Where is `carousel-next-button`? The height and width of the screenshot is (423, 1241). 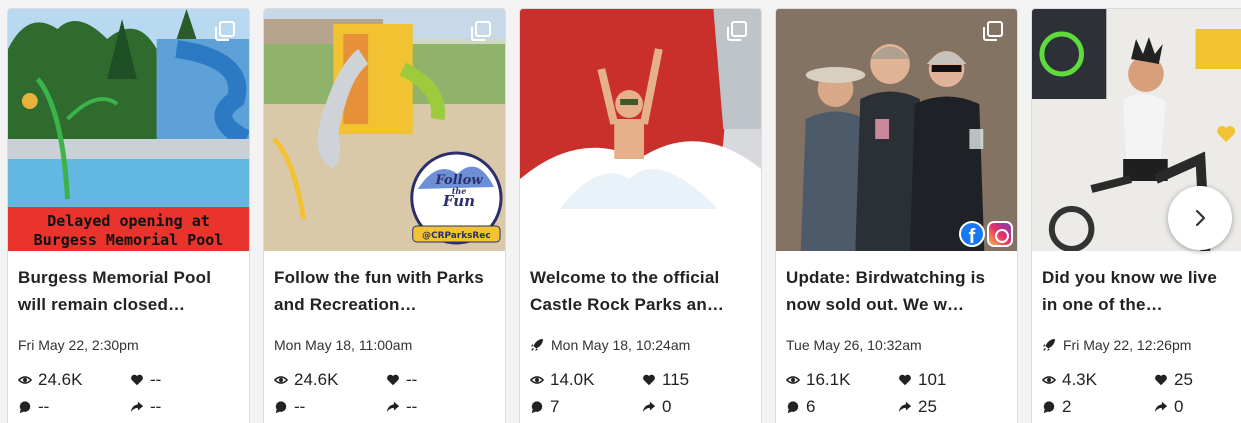 carousel-next-button is located at coordinates (1200, 218).